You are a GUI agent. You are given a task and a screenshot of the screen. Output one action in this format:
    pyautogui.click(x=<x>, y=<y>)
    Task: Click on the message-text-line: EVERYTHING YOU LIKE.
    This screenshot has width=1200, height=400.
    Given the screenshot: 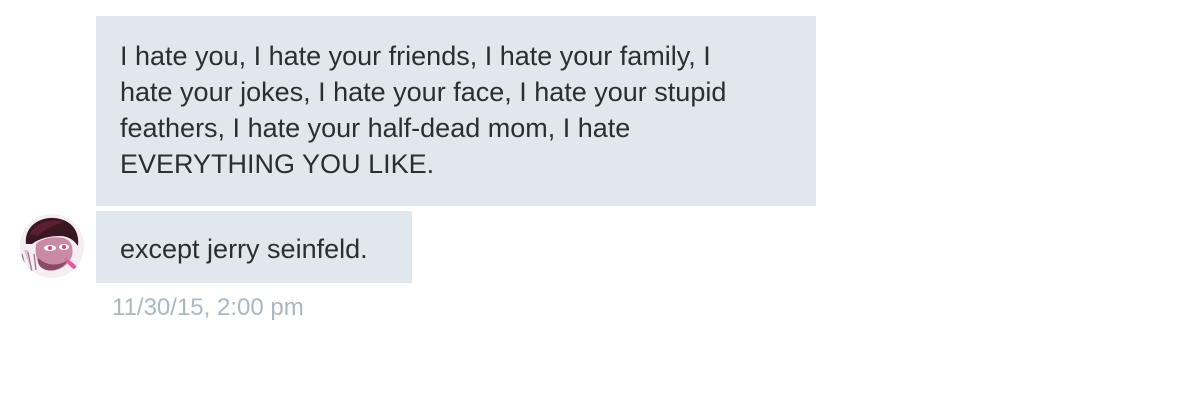 What is the action you would take?
    pyautogui.click(x=277, y=164)
    